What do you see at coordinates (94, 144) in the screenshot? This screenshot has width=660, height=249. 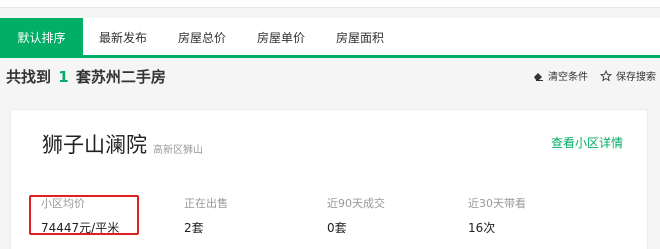 I see `community-name: 狮子山澜院` at bounding box center [94, 144].